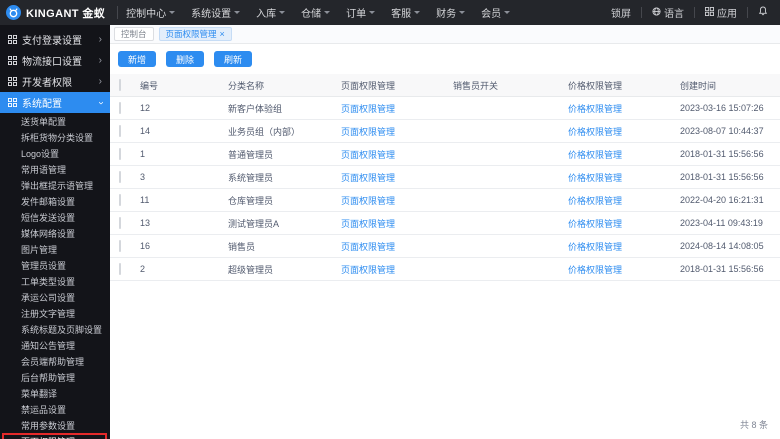 This screenshot has width=780, height=439. Describe the element at coordinates (145, 131) in the screenshot. I see `cell-id: 14` at that location.